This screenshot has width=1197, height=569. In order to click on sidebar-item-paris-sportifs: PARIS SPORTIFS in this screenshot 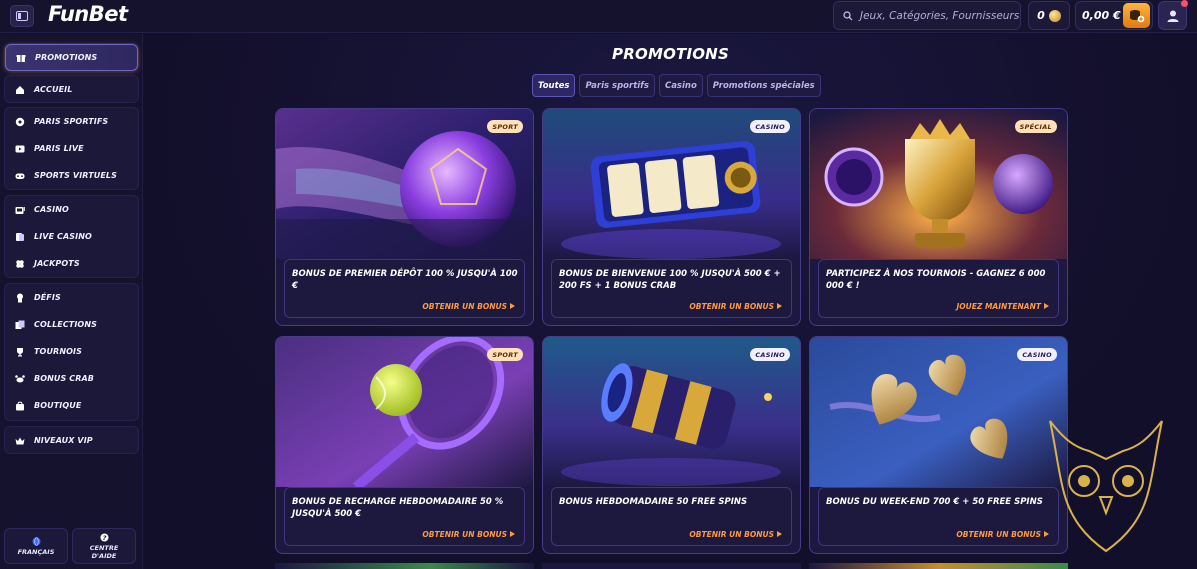, I will do `click(71, 121)`.